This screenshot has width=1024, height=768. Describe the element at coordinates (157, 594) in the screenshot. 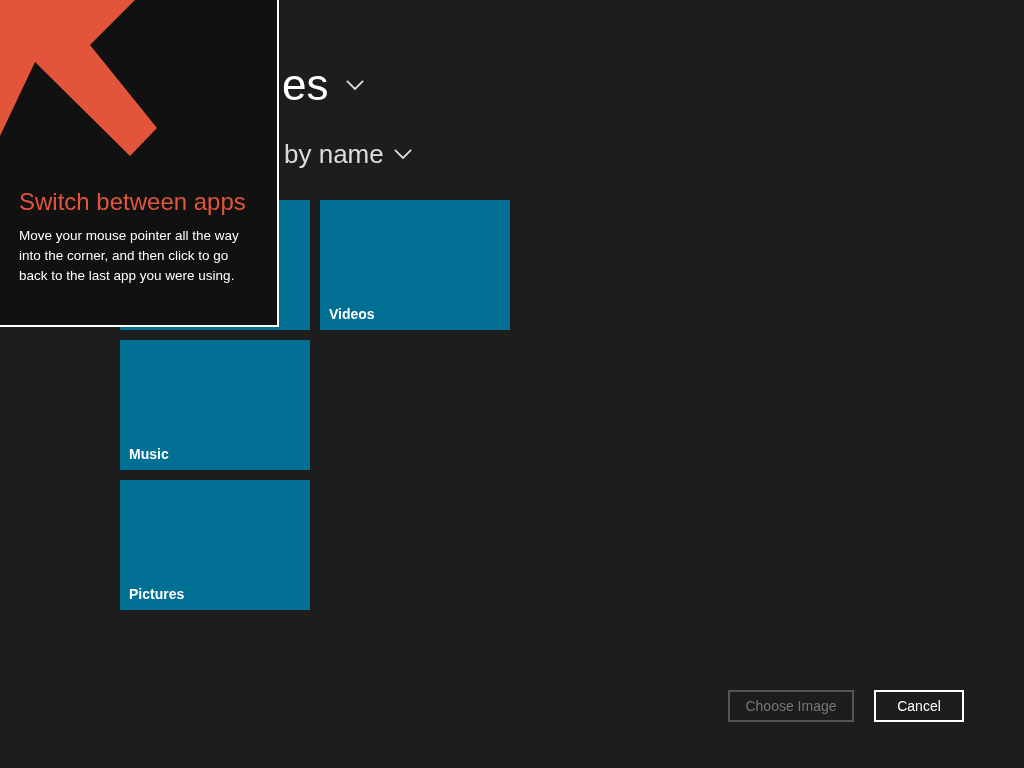

I see `tile-label: Pictures` at that location.